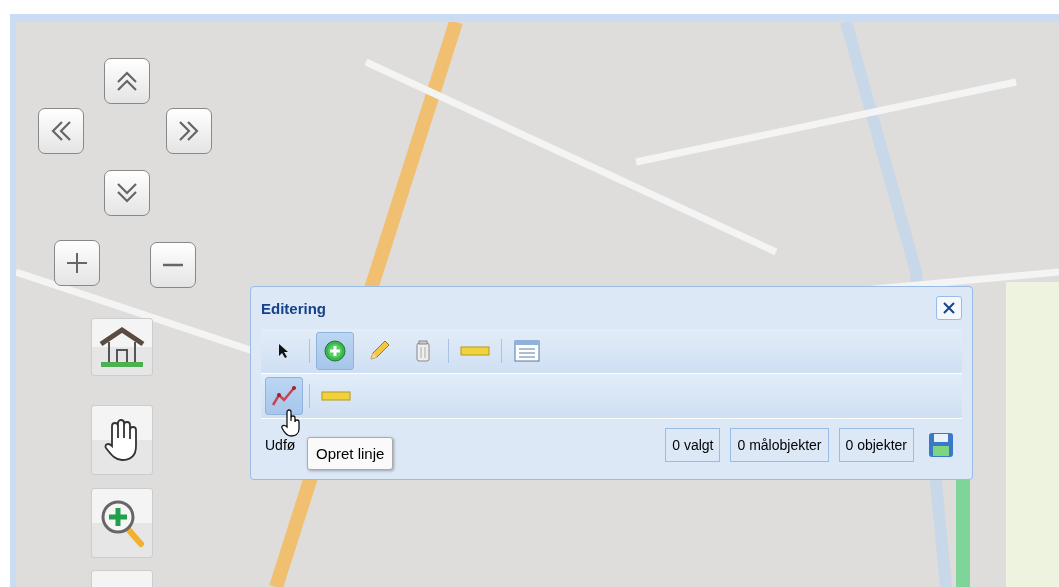  Describe the element at coordinates (779, 445) in the screenshot. I see `count-field: 0 målobjekter` at that location.